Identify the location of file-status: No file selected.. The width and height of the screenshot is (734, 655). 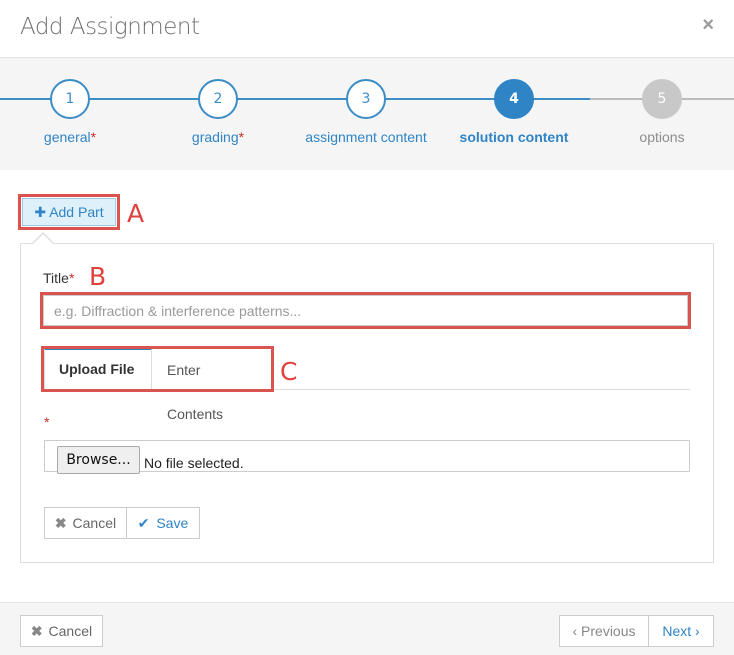
(194, 463).